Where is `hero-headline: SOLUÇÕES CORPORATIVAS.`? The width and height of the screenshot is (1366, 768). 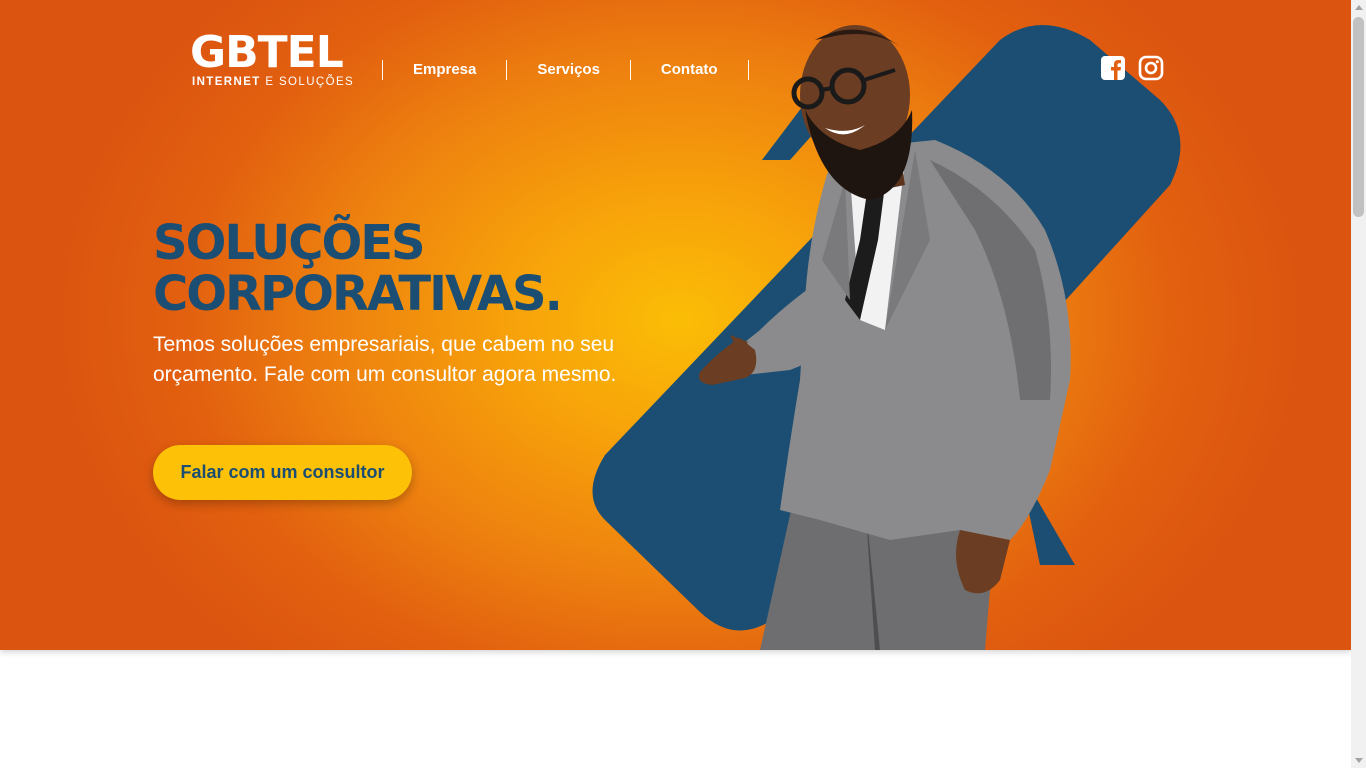 hero-headline: SOLUÇÕES CORPORATIVAS. is located at coordinates (358, 268).